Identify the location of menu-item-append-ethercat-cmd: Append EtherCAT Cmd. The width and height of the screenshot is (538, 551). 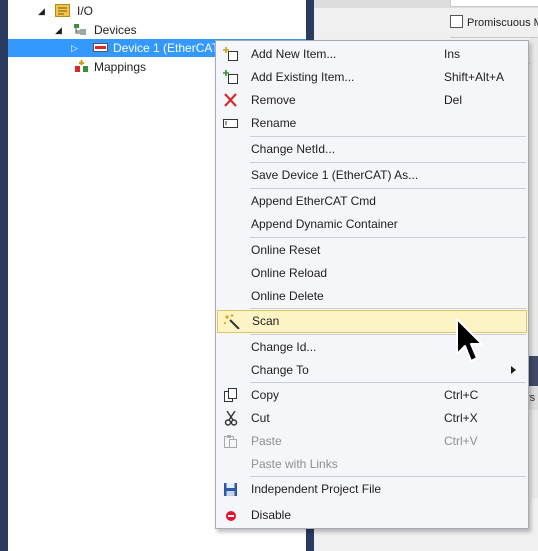
(372, 201).